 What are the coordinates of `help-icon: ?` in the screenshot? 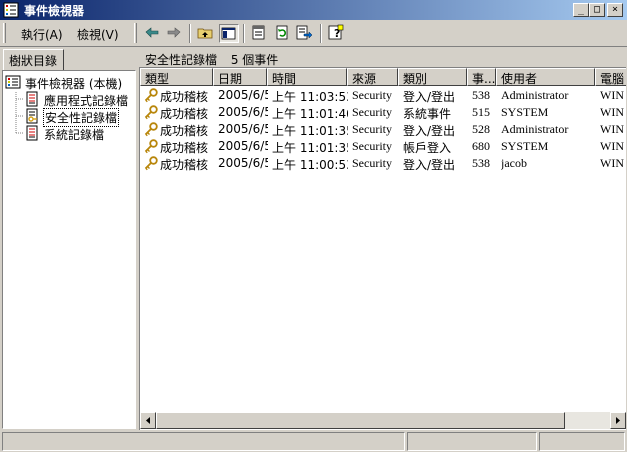 It's located at (336, 32).